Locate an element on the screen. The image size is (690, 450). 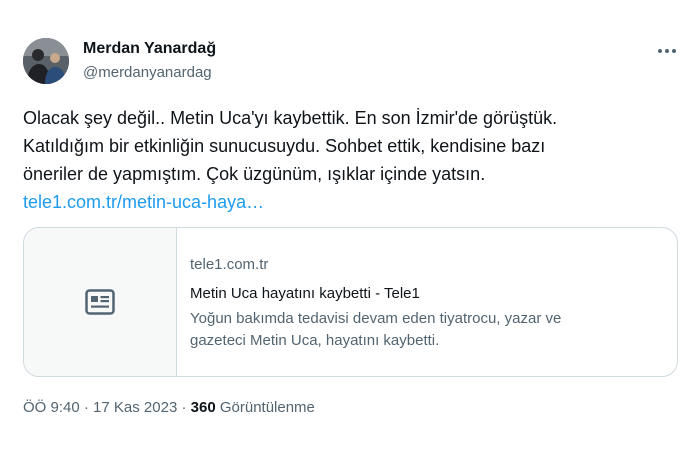
user-handle: @merdanyanardag is located at coordinates (147, 72).